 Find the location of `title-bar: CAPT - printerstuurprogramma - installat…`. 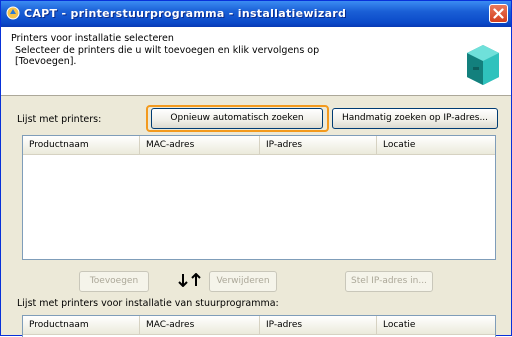

title-bar: CAPT - printerstuurprogramma - installat… is located at coordinates (256, 14).